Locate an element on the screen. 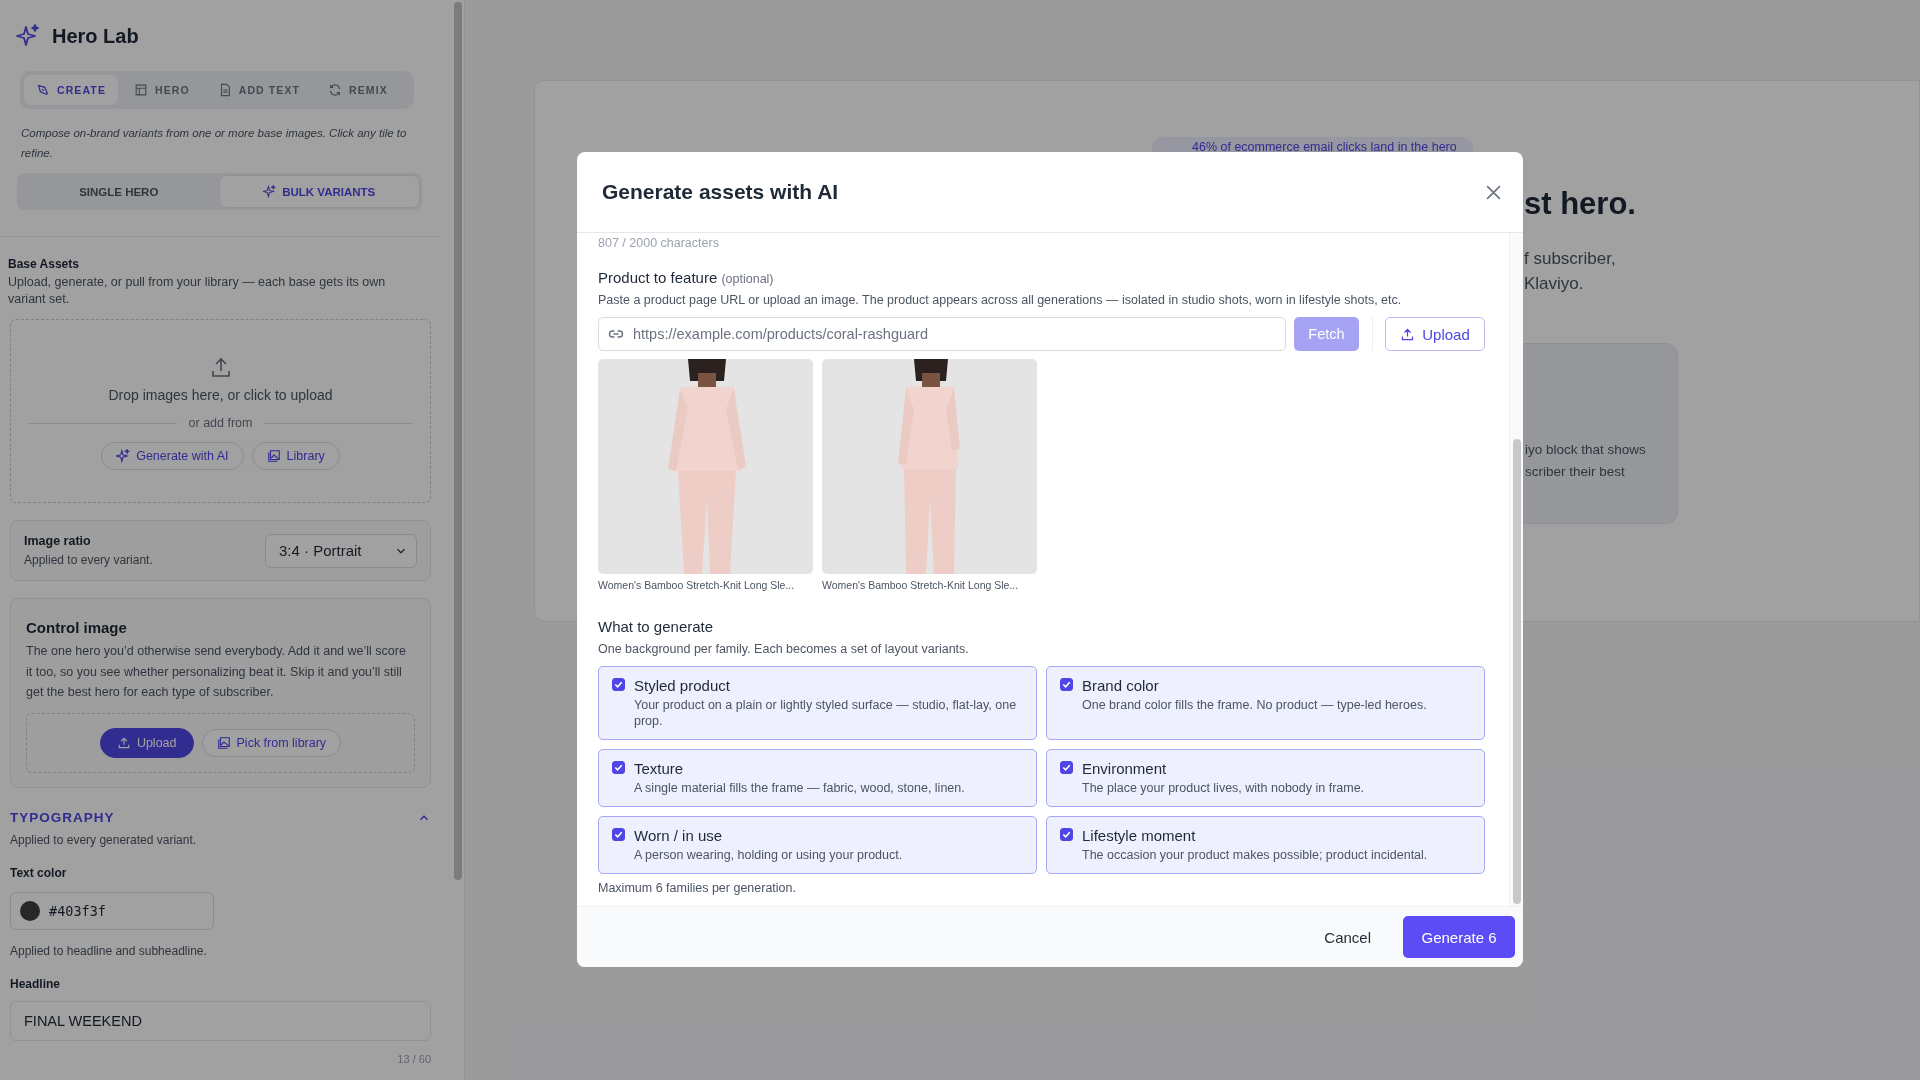 This screenshot has width=1920, height=1080. section-title: Base Assets is located at coordinates (44, 264).